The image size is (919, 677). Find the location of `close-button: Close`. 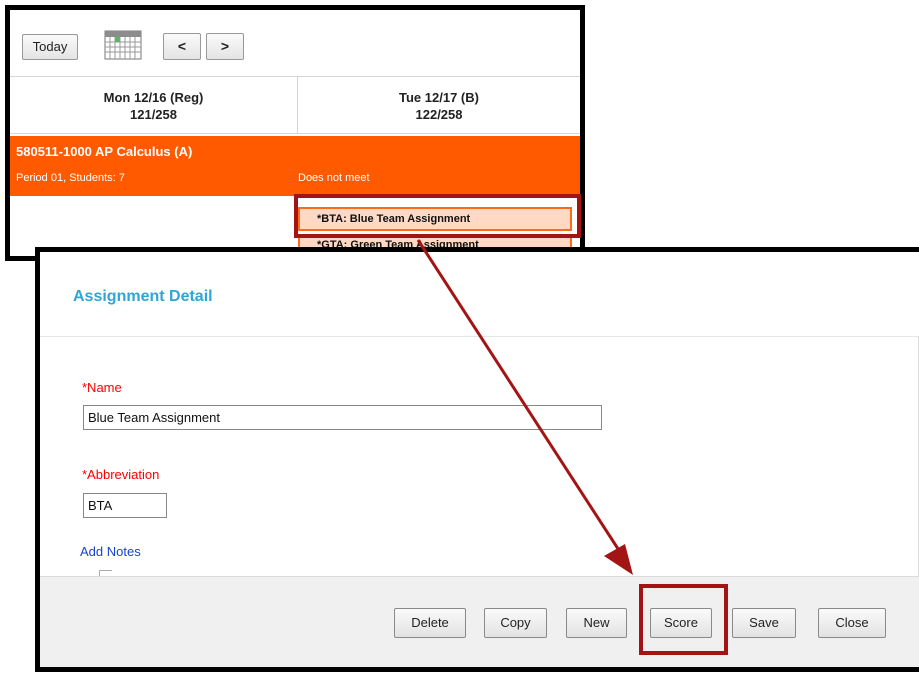

close-button: Close is located at coordinates (852, 623).